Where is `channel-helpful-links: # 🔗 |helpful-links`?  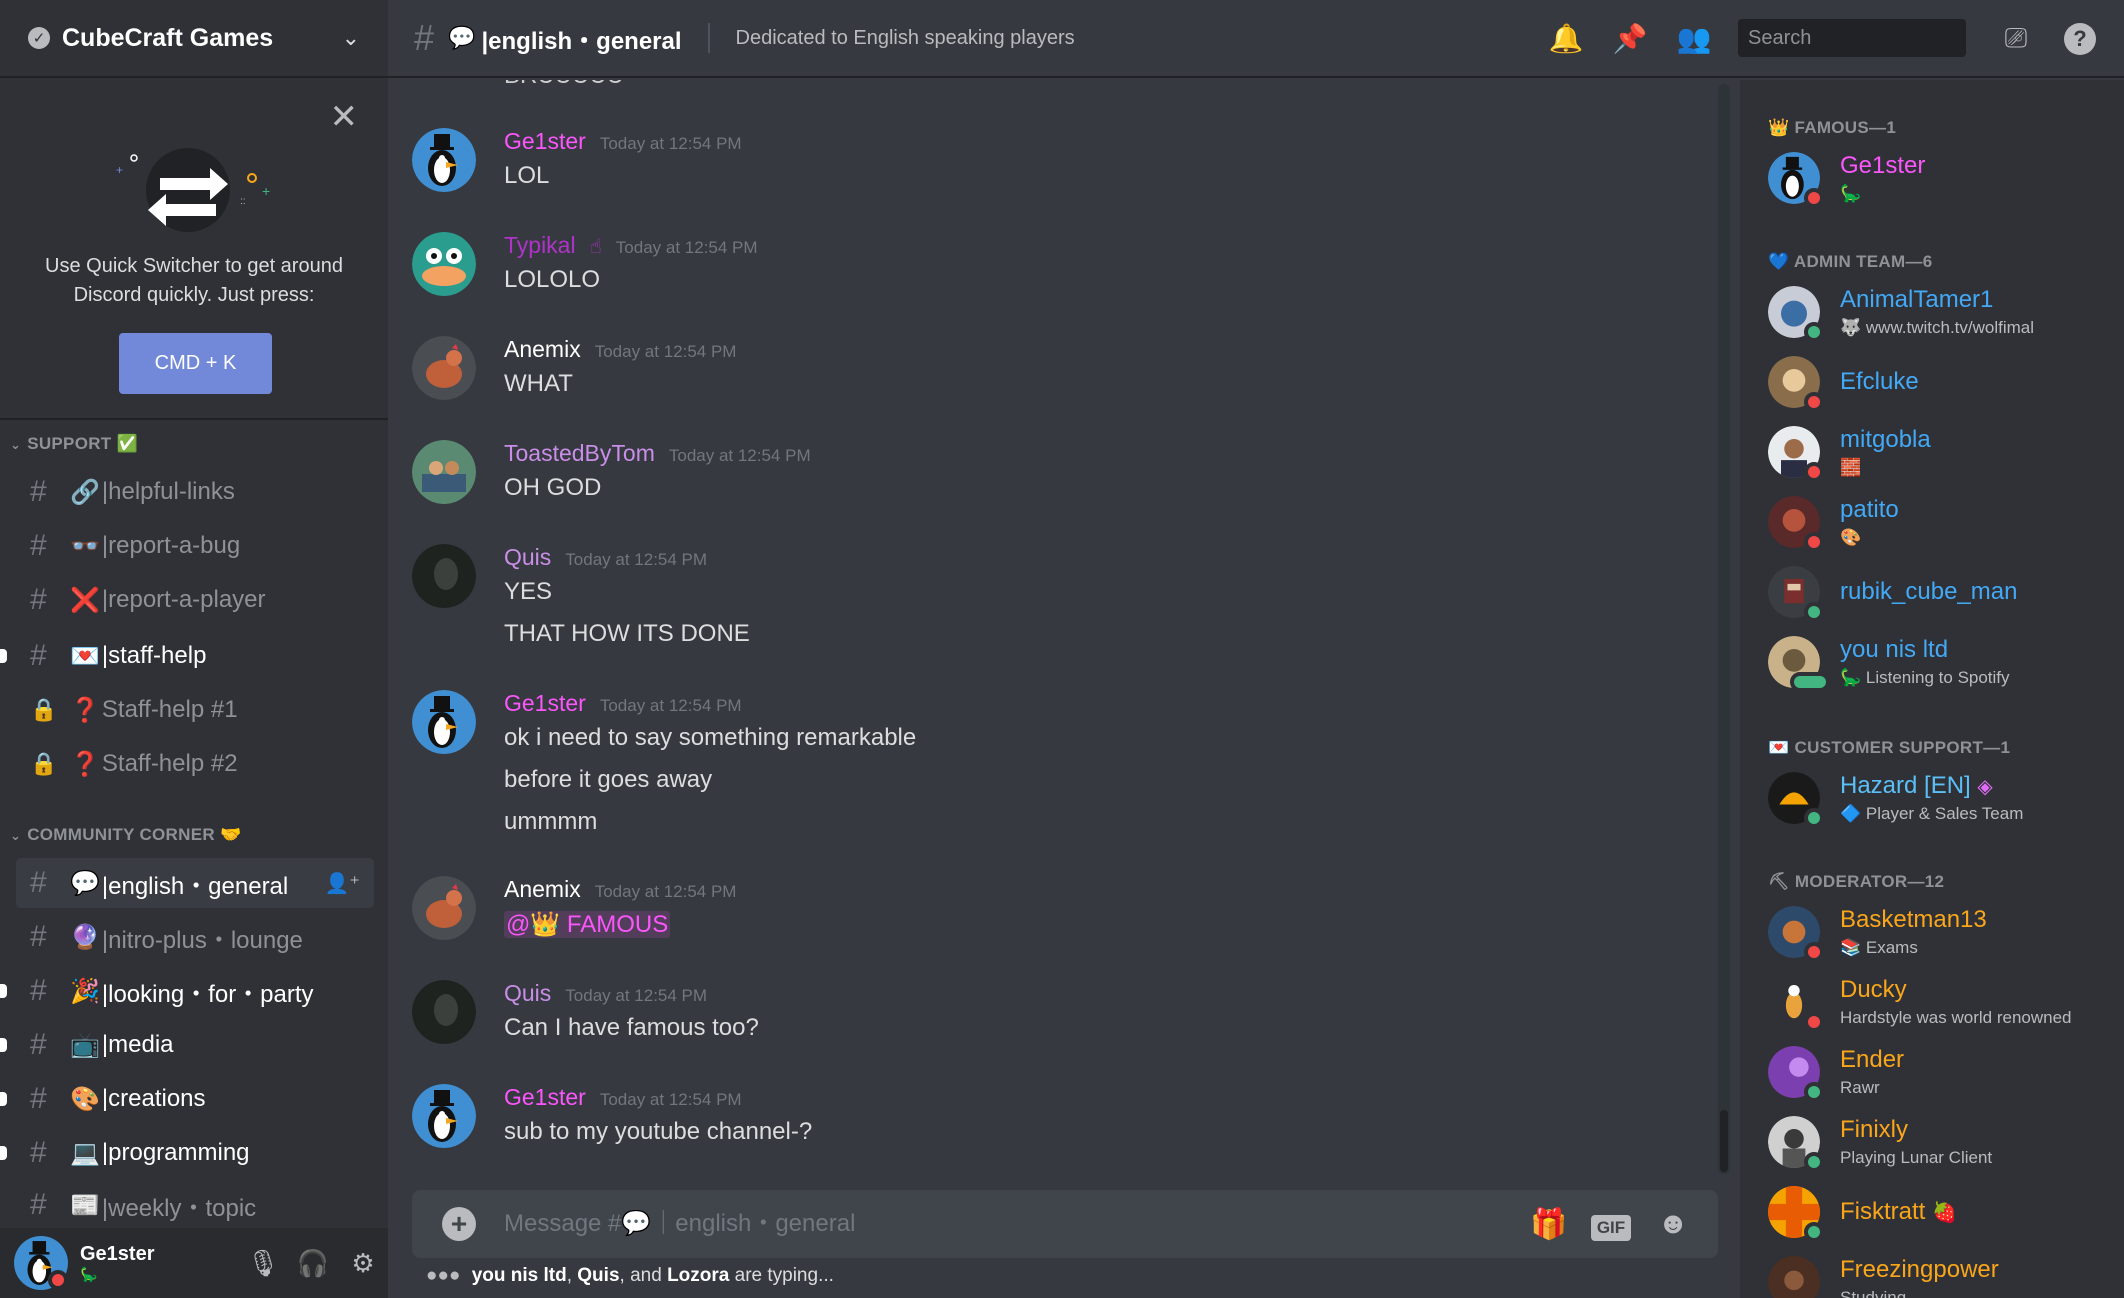 channel-helpful-links: # 🔗 |helpful-links is located at coordinates (195, 492).